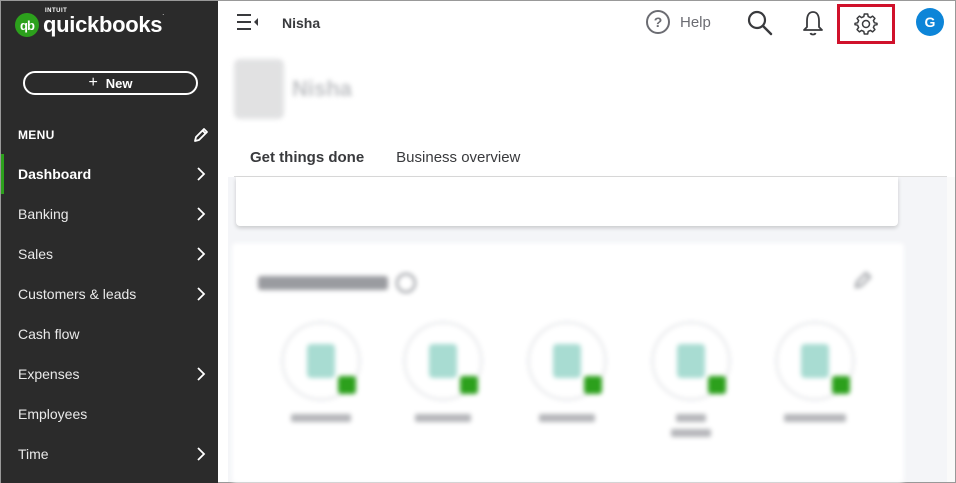  What do you see at coordinates (109, 254) in the screenshot?
I see `sidebar-item-sales: Sales` at bounding box center [109, 254].